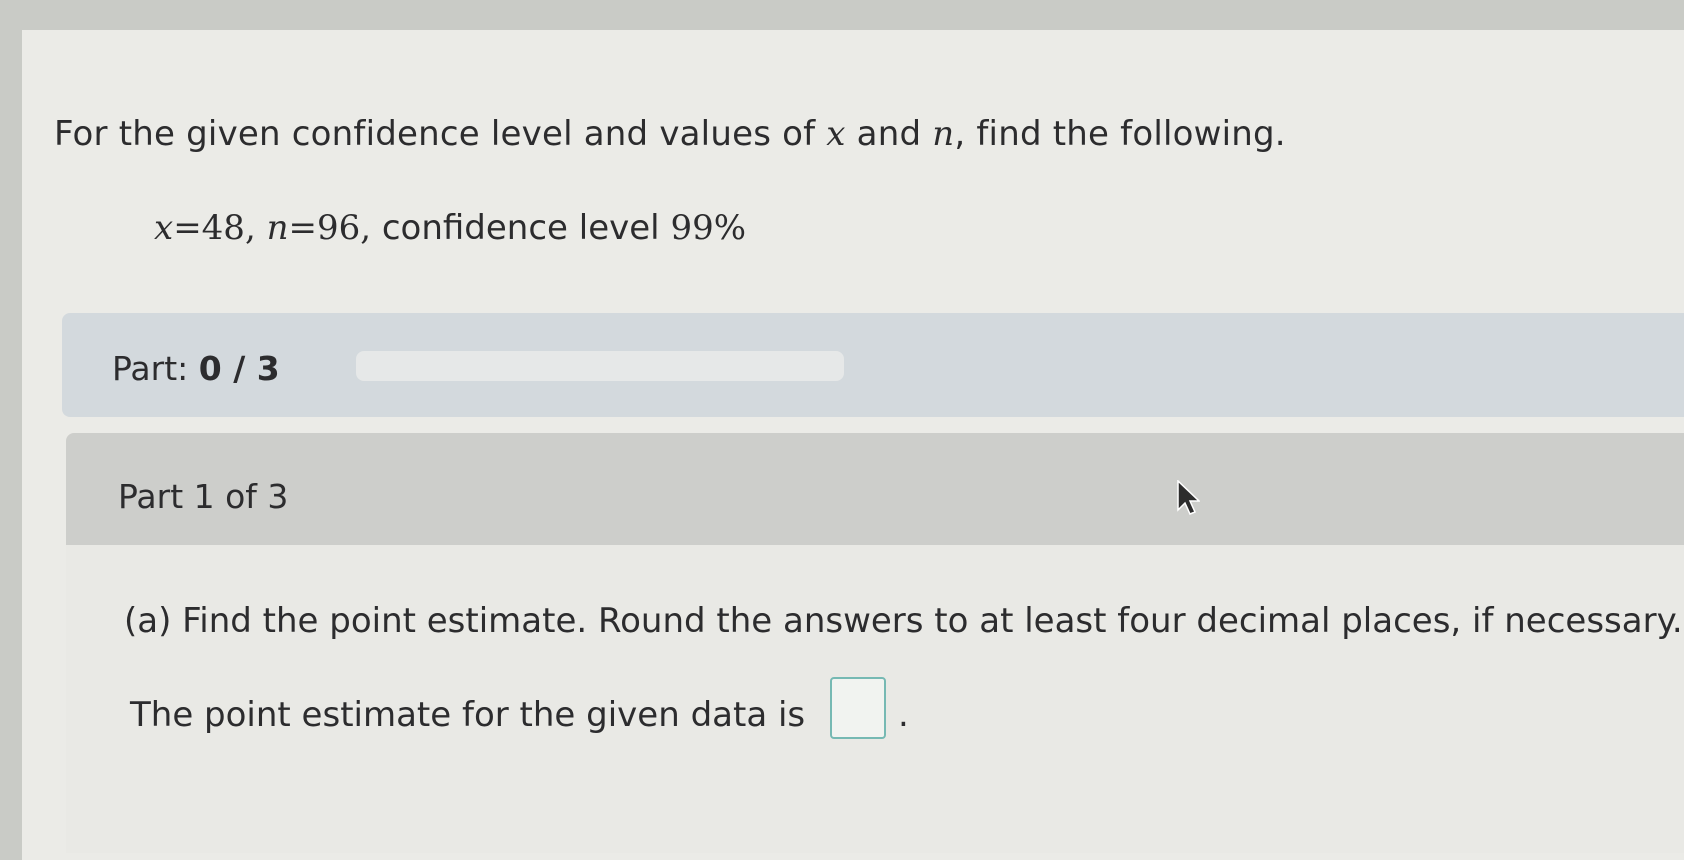 This screenshot has width=1684, height=860. Describe the element at coordinates (239, 368) in the screenshot. I see `part-progress-count: 0 / 3` at that location.